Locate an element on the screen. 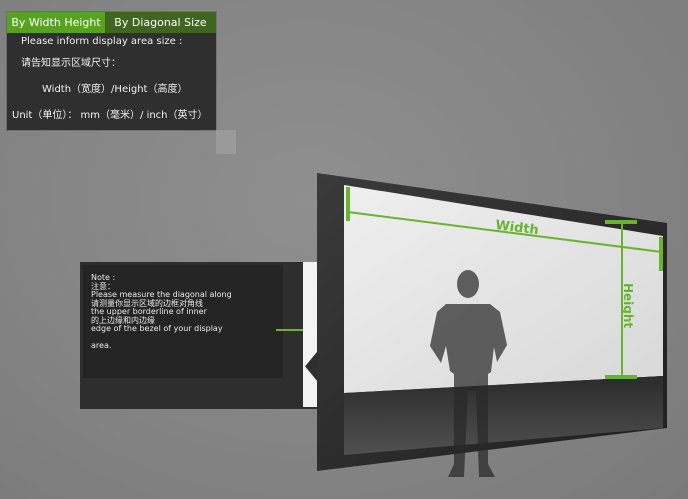 The height and width of the screenshot is (499, 688). tab-by-diagonal-size: By Diagonal Size is located at coordinates (160, 22).